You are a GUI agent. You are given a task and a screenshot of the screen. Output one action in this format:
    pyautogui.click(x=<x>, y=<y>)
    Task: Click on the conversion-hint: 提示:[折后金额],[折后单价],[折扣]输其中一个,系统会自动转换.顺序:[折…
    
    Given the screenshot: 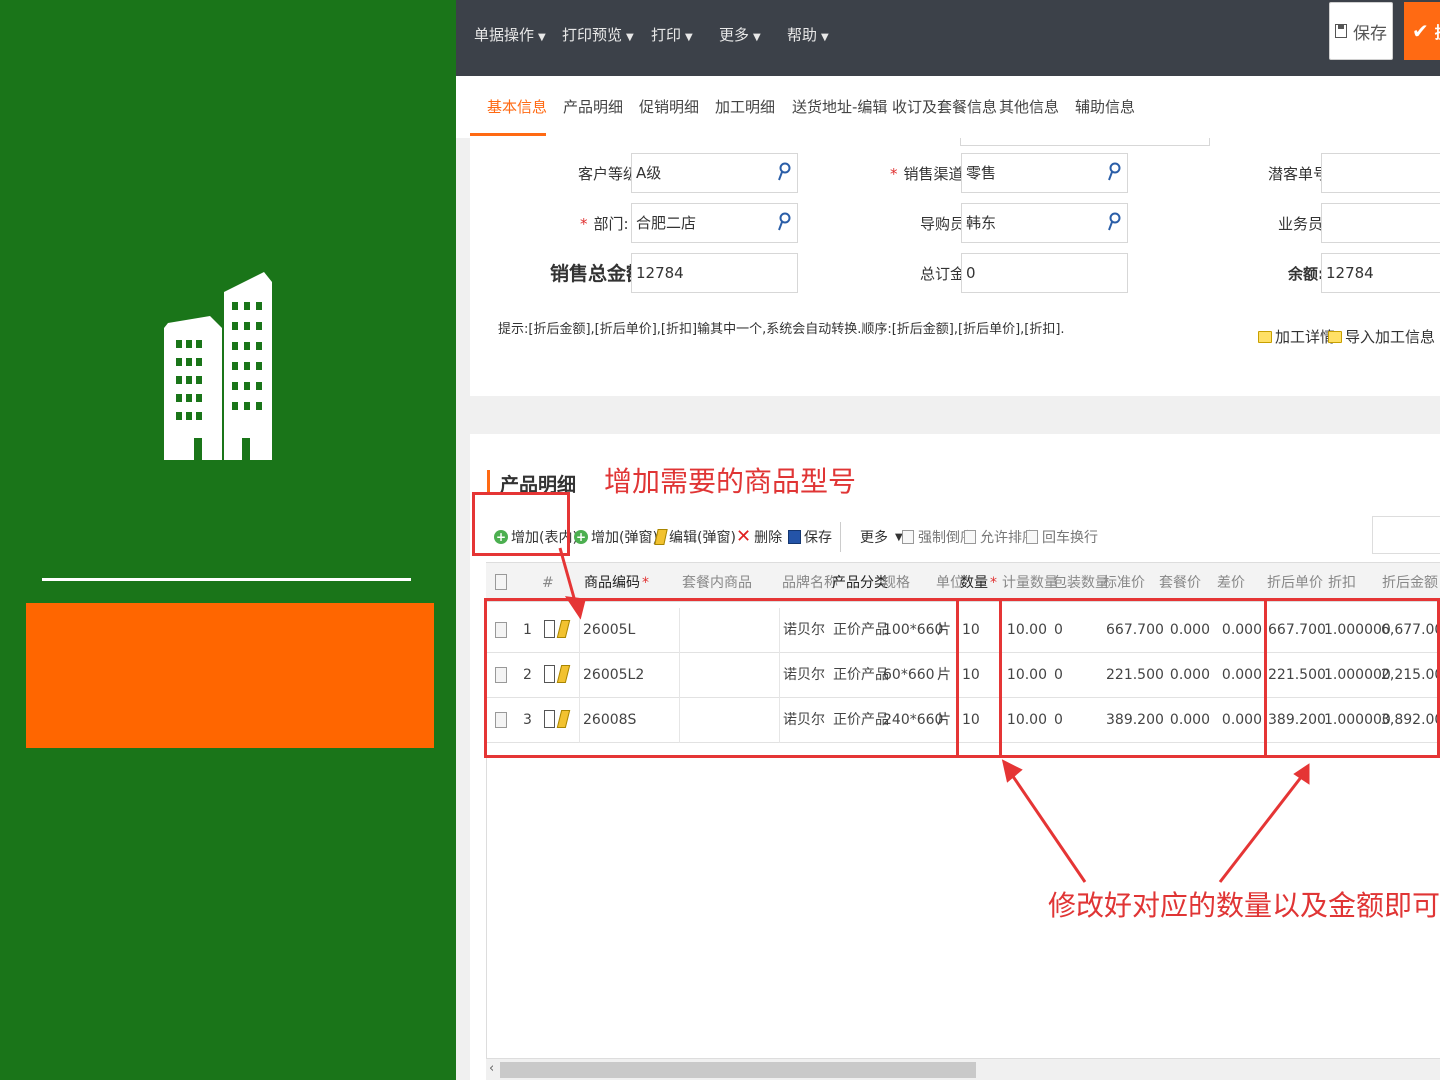 What is the action you would take?
    pyautogui.click(x=781, y=329)
    